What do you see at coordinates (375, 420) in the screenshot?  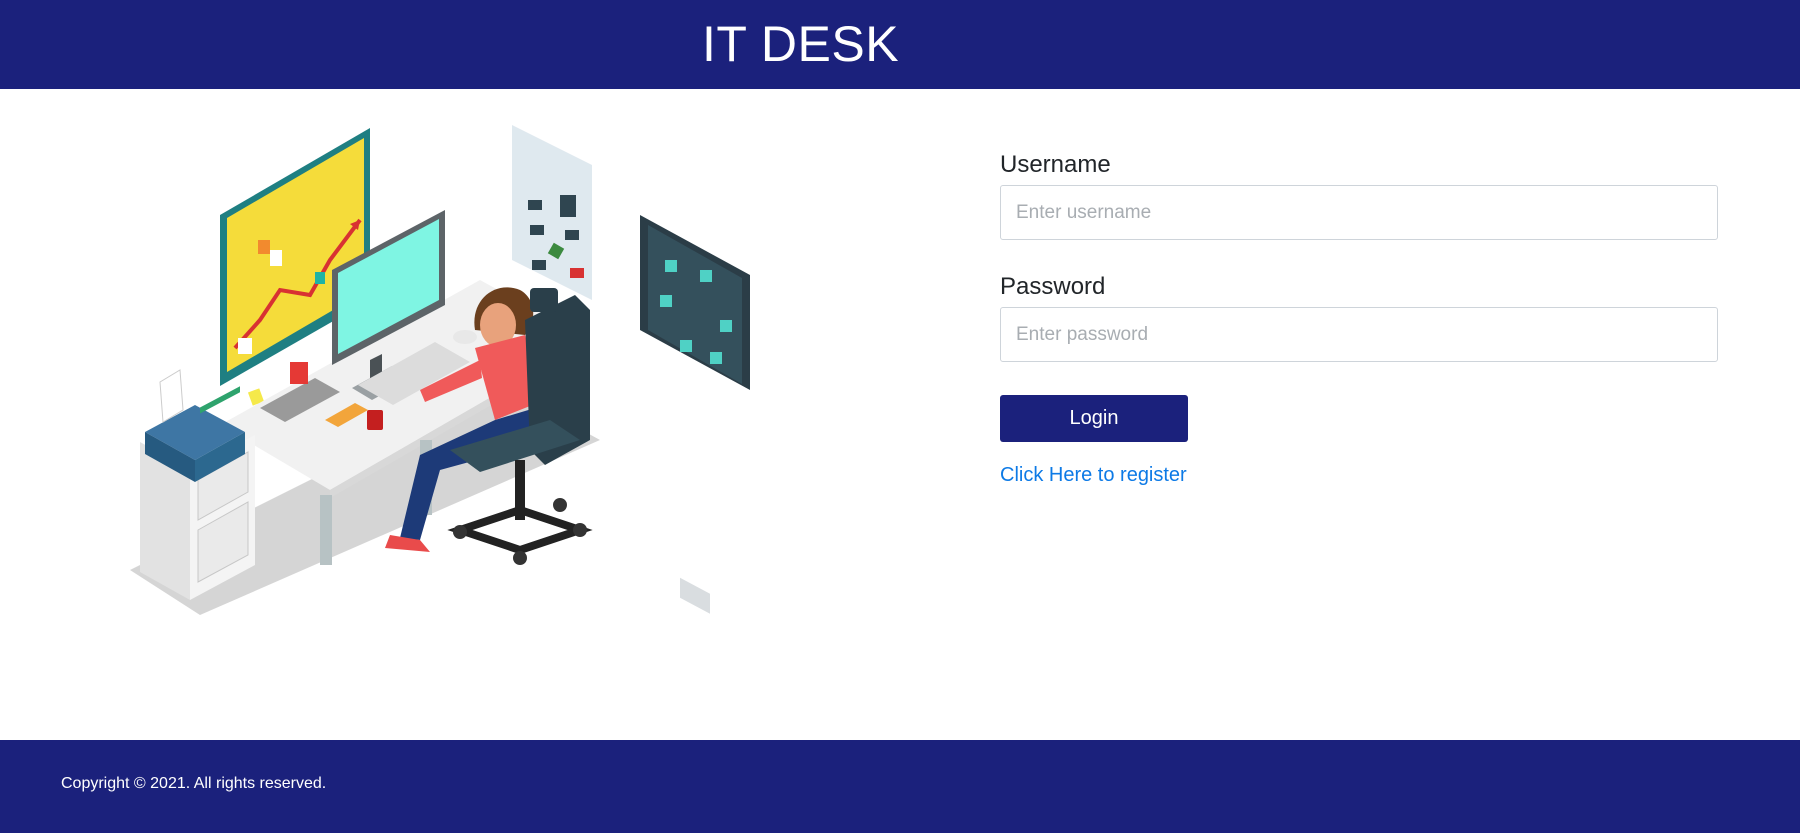 I see `coffee-mug-icon` at bounding box center [375, 420].